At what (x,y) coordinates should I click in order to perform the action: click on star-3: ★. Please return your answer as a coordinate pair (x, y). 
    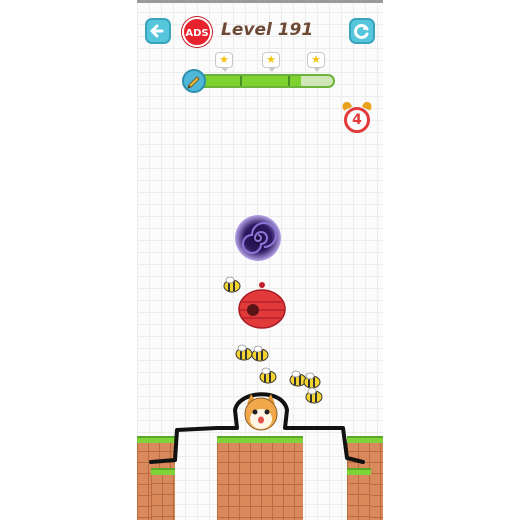
    Looking at the image, I should click on (316, 62).